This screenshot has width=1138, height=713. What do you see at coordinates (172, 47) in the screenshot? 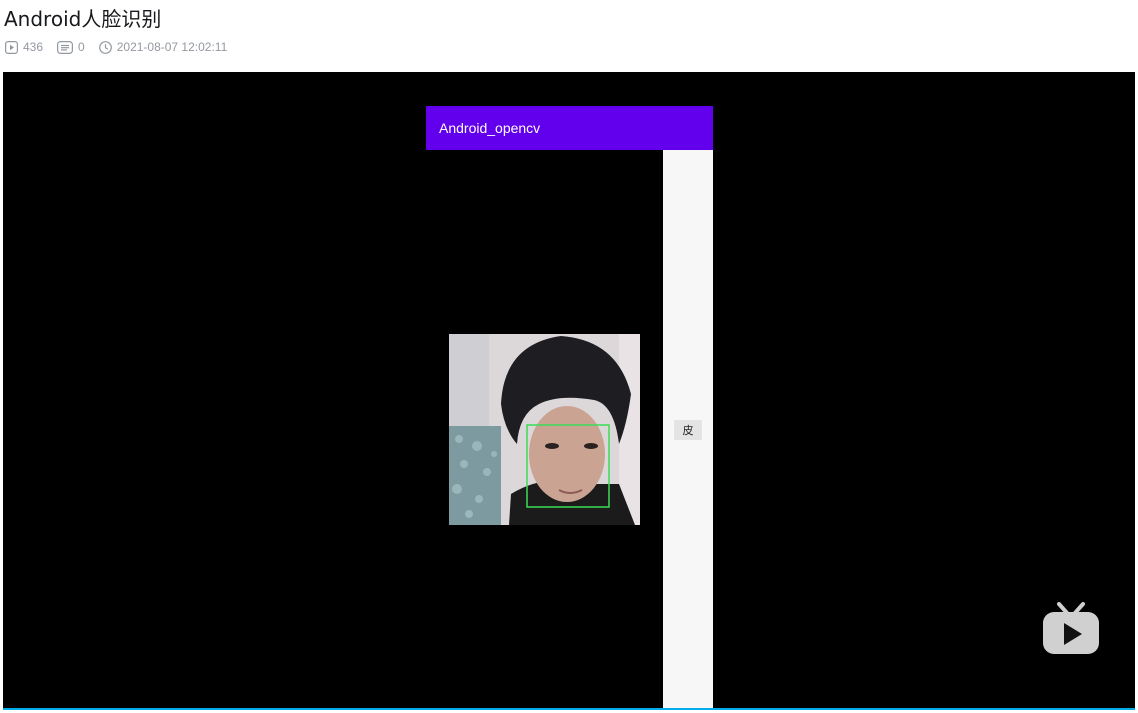
I see `publish-time-value: 2021-08-07 12:02:11` at bounding box center [172, 47].